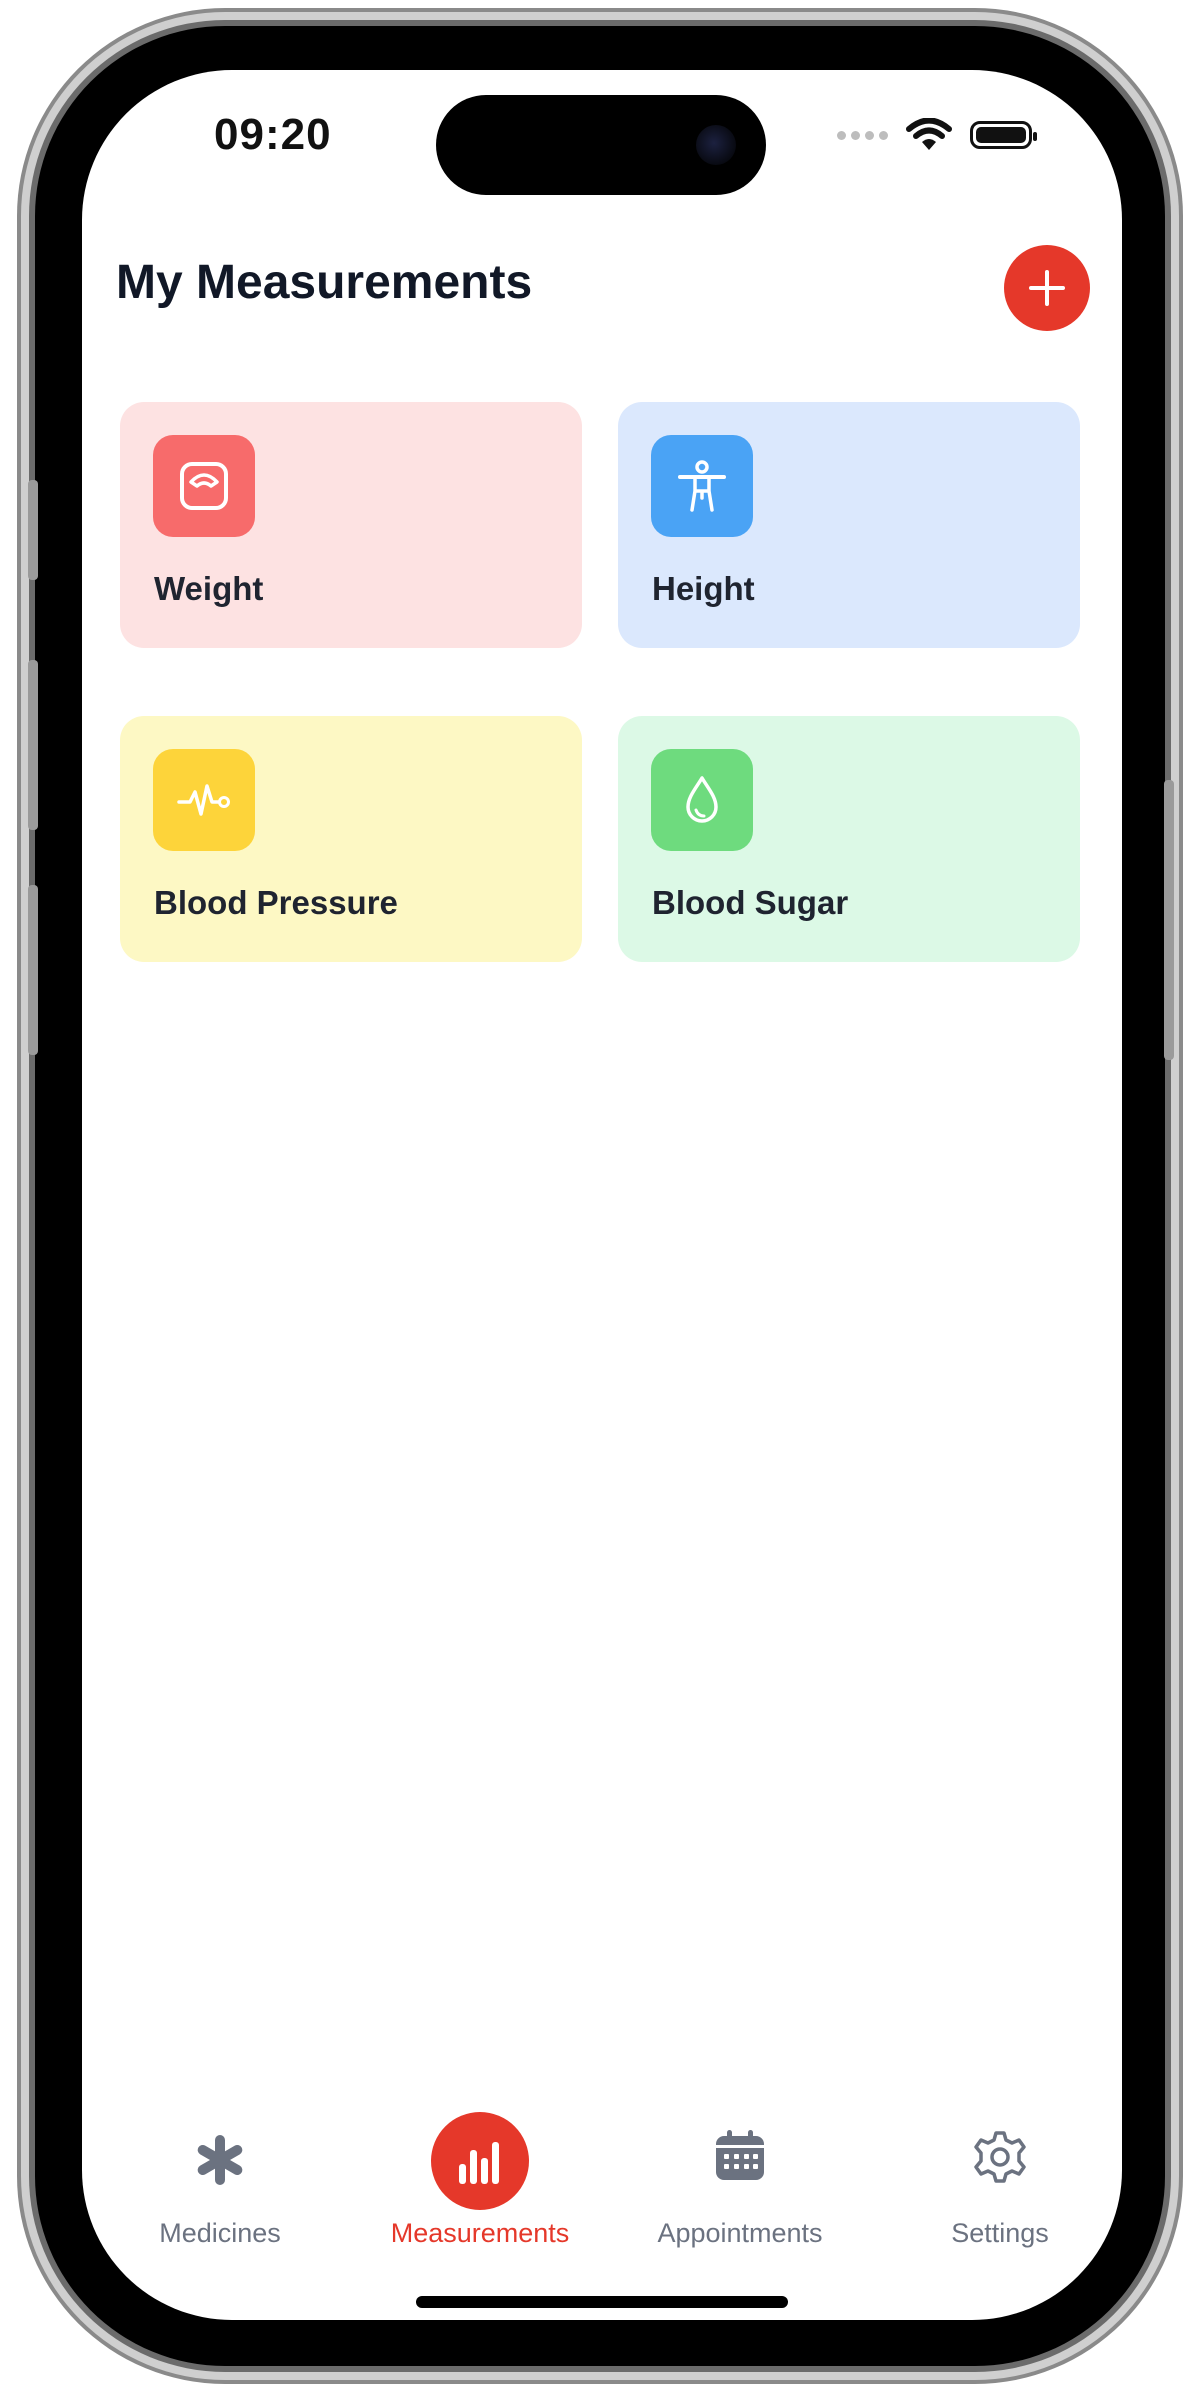 Image resolution: width=1202 pixels, height=2394 pixels. Describe the element at coordinates (209, 588) in the screenshot. I see `card-label: Weight` at that location.